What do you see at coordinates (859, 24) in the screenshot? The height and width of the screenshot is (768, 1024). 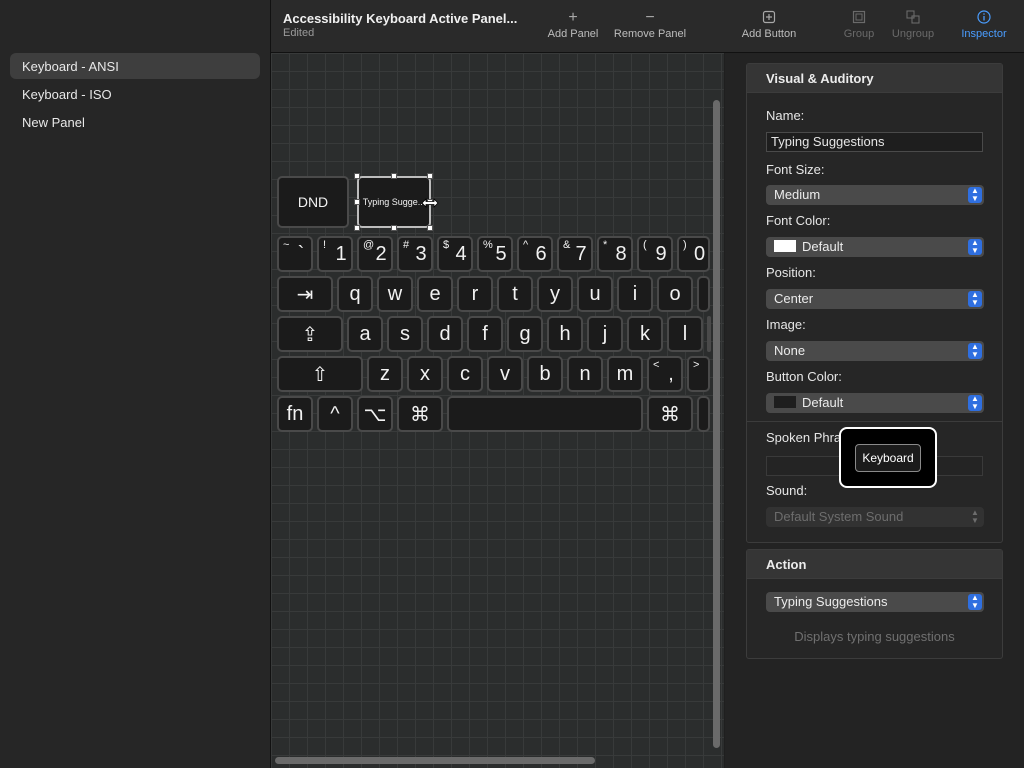 I see `group-button: Group` at bounding box center [859, 24].